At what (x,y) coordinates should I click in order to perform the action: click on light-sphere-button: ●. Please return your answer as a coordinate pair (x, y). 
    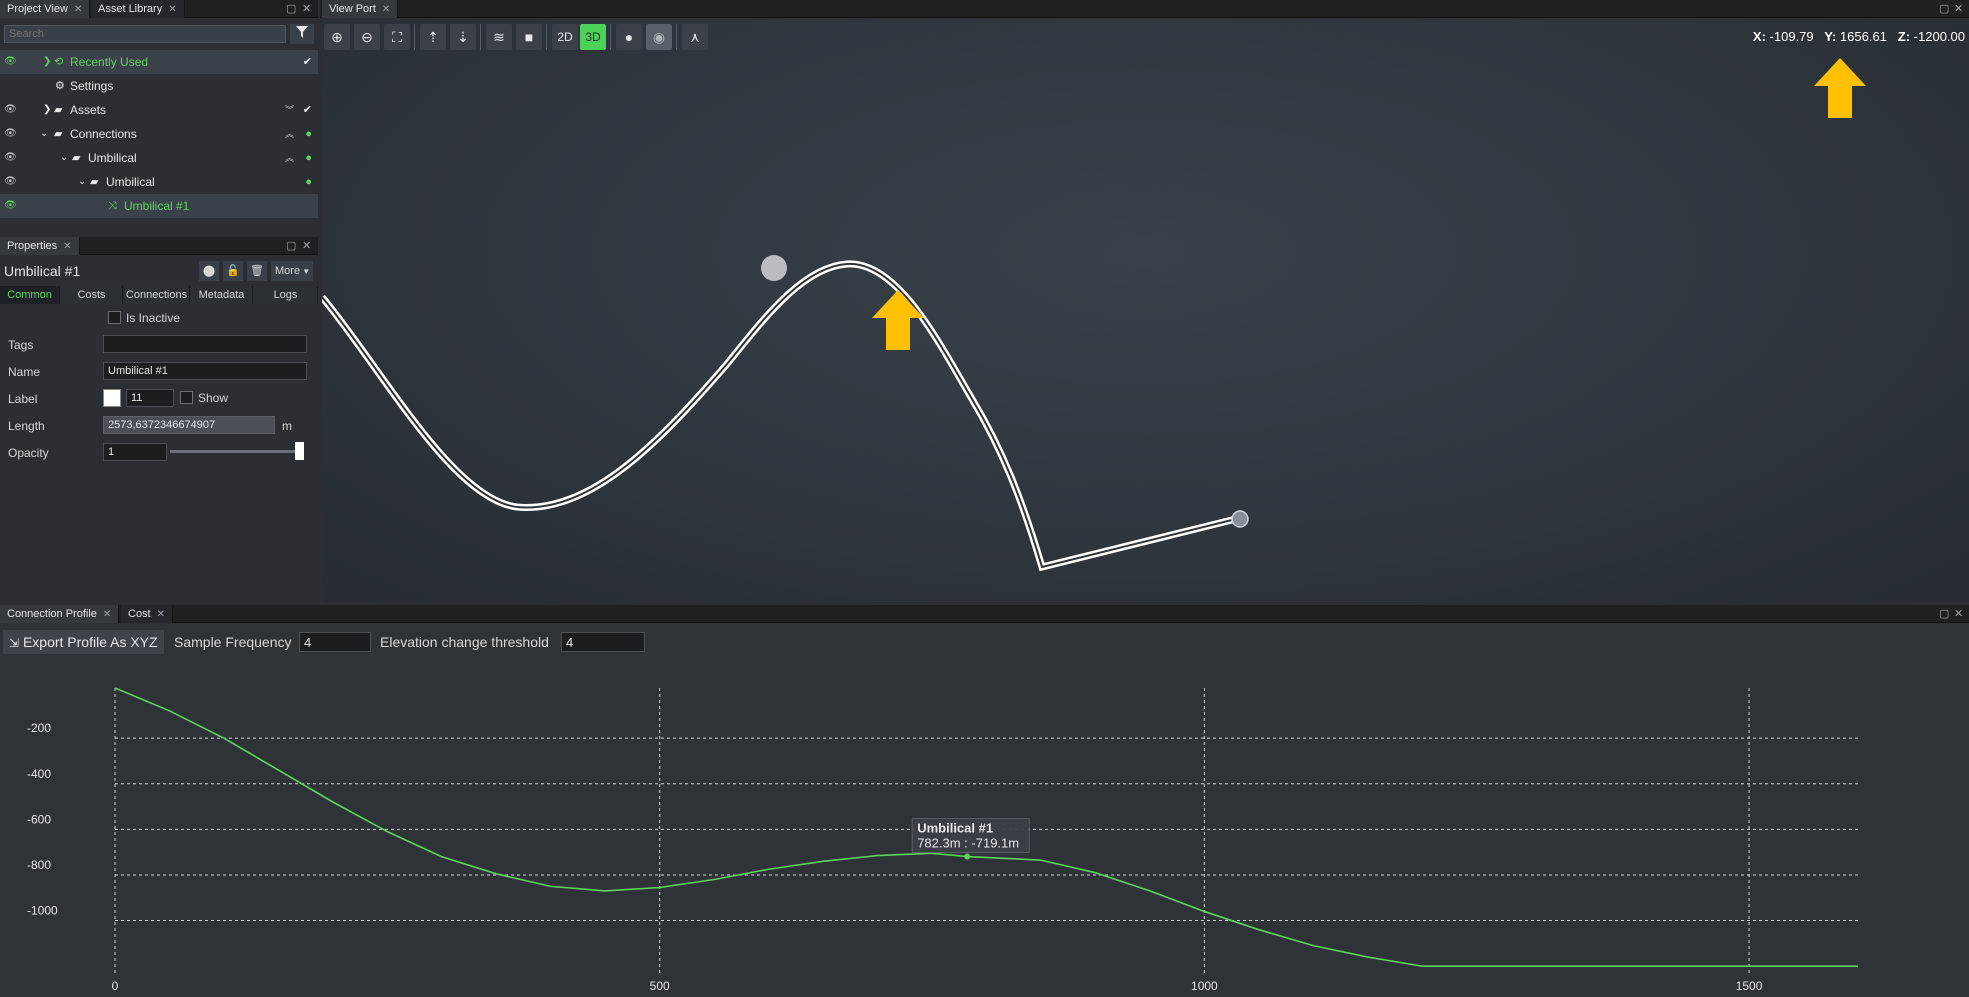
    Looking at the image, I should click on (629, 37).